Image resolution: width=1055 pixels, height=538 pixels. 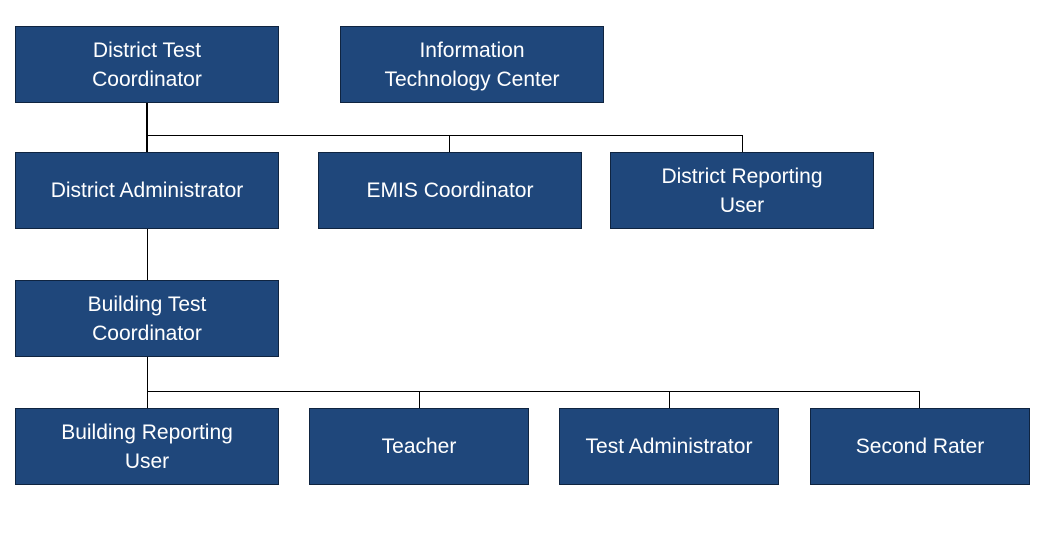 What do you see at coordinates (147, 446) in the screenshot?
I see `node-building-reporting-user: Building Reporting User` at bounding box center [147, 446].